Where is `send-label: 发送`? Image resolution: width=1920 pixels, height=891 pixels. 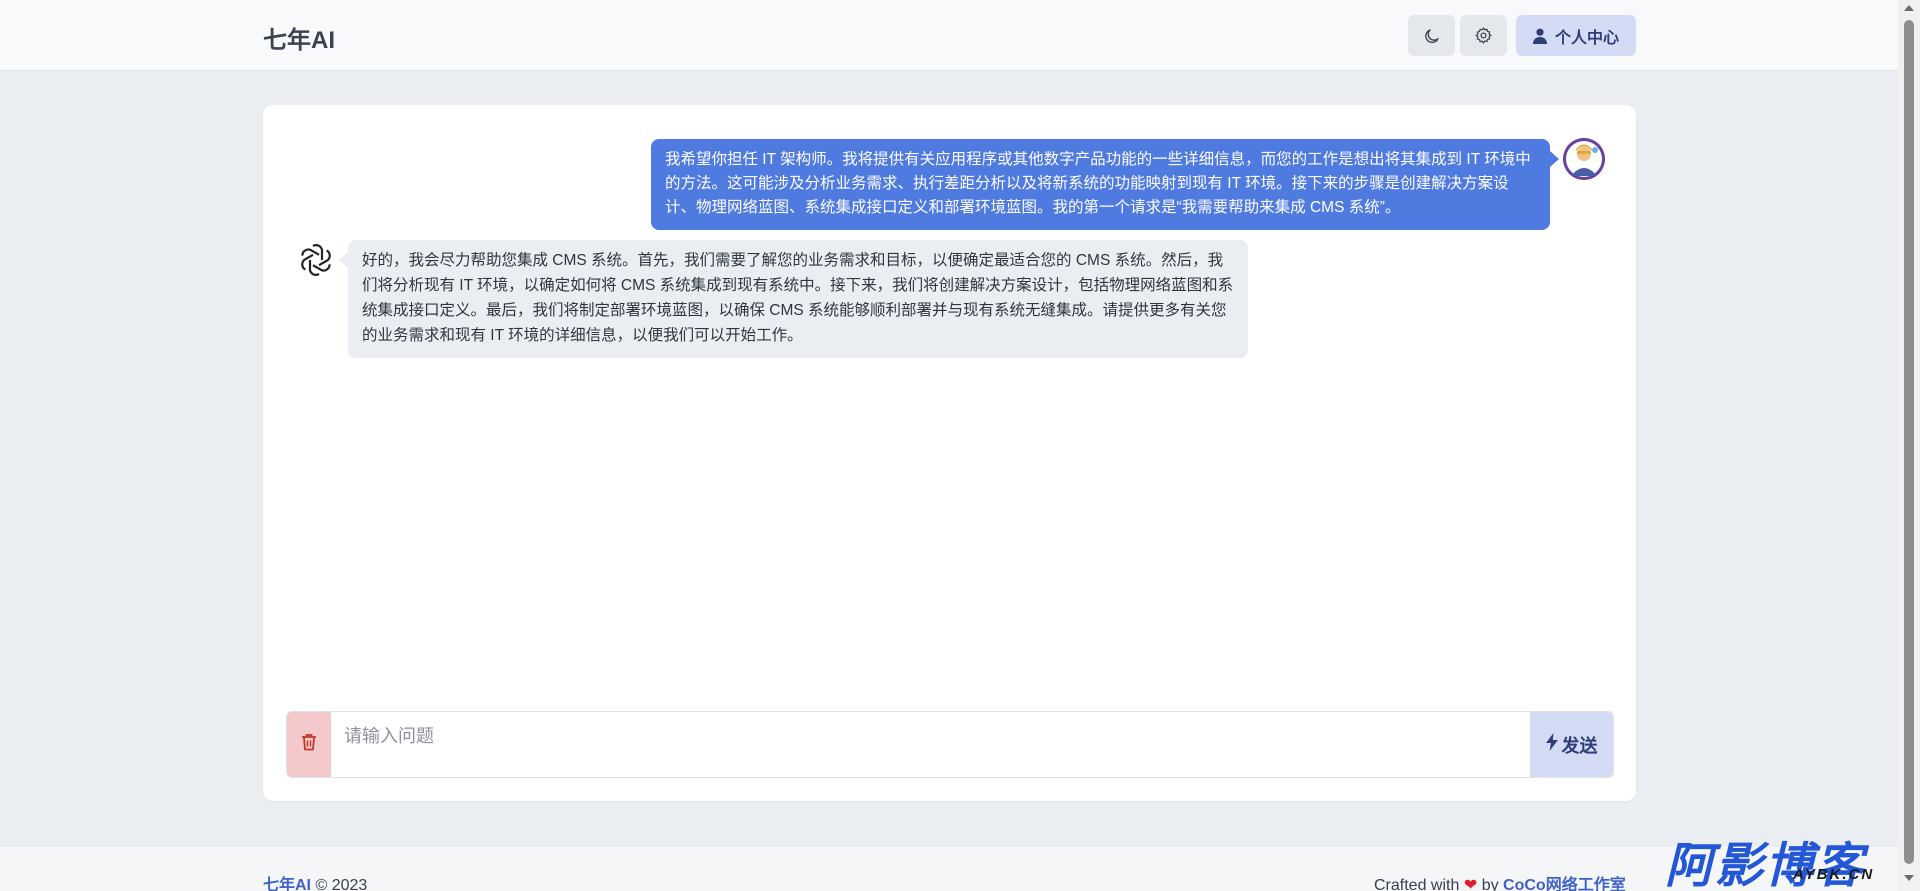 send-label: 发送 is located at coordinates (1579, 745).